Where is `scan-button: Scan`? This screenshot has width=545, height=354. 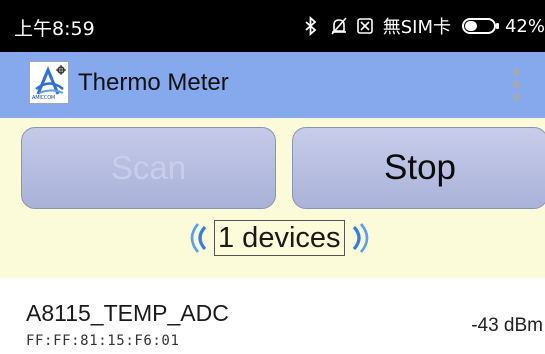 scan-button: Scan is located at coordinates (148, 168).